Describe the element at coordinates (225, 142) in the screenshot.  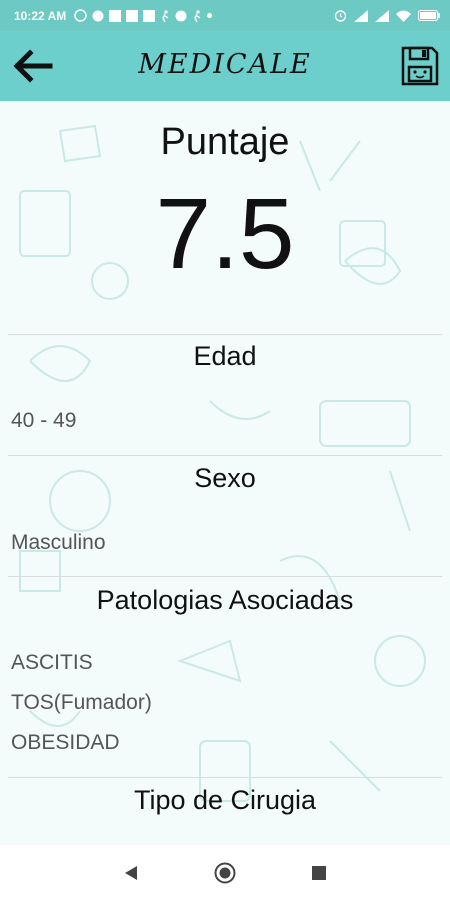
I see `score-label: Puntaje` at that location.